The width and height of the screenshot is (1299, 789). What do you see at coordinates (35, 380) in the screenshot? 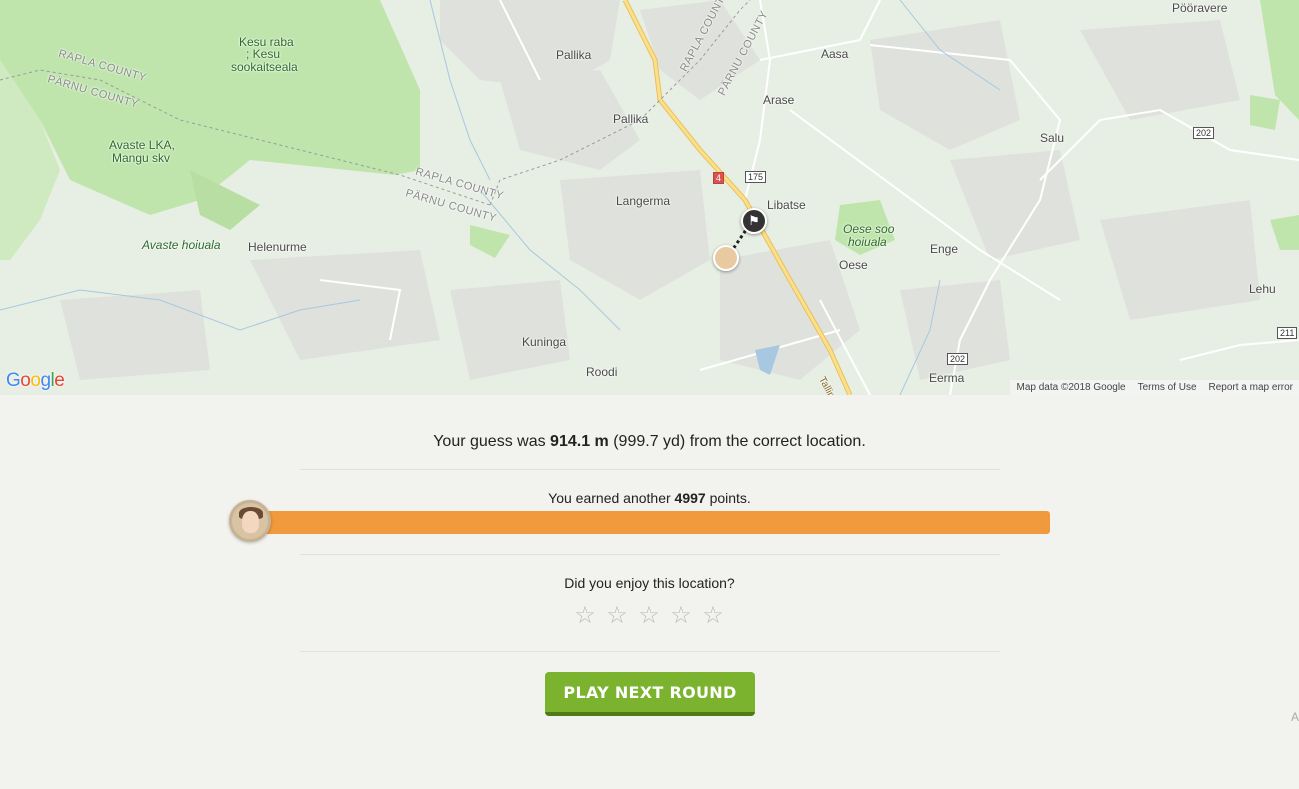
I see `google-logo: Google` at bounding box center [35, 380].